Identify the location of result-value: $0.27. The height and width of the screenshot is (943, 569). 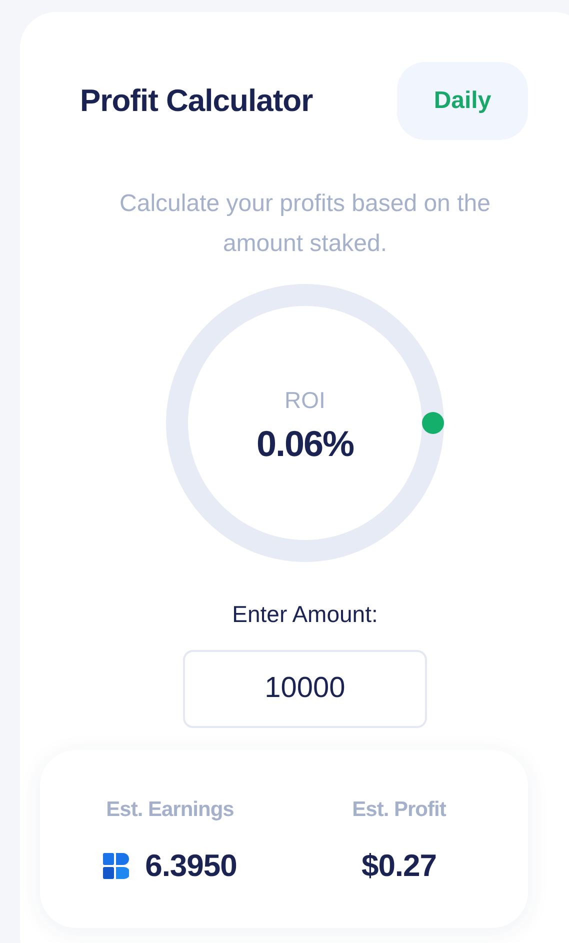
(399, 866).